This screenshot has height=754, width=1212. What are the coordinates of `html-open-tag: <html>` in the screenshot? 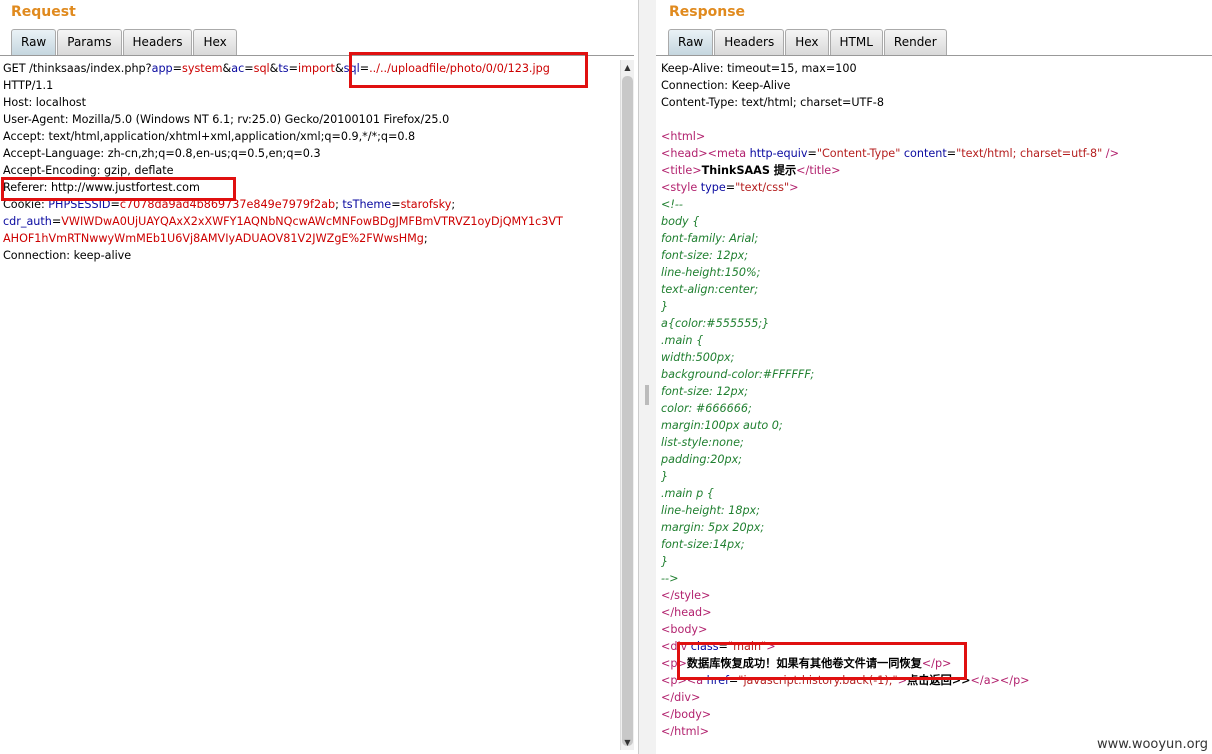 It's located at (683, 136).